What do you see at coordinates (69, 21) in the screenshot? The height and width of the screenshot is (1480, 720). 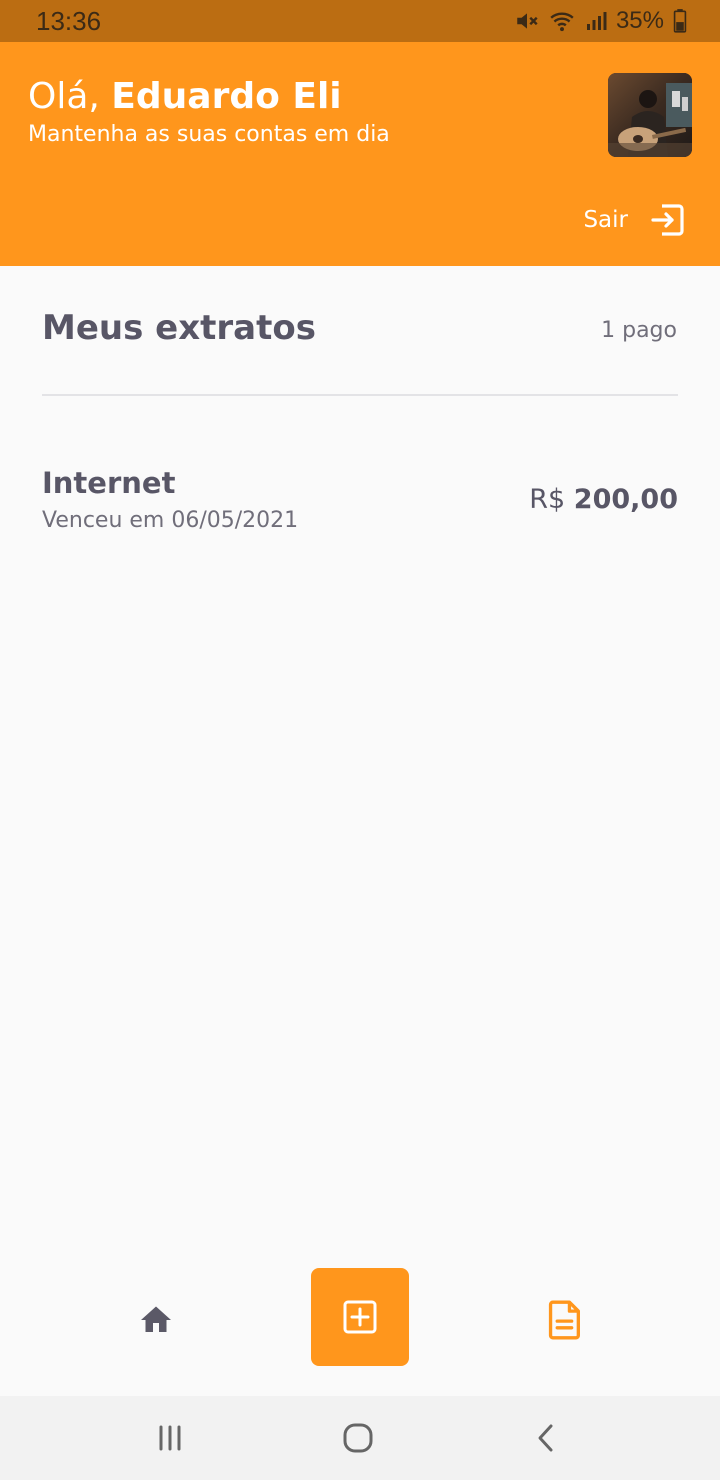 I see `status-time: 13:36` at bounding box center [69, 21].